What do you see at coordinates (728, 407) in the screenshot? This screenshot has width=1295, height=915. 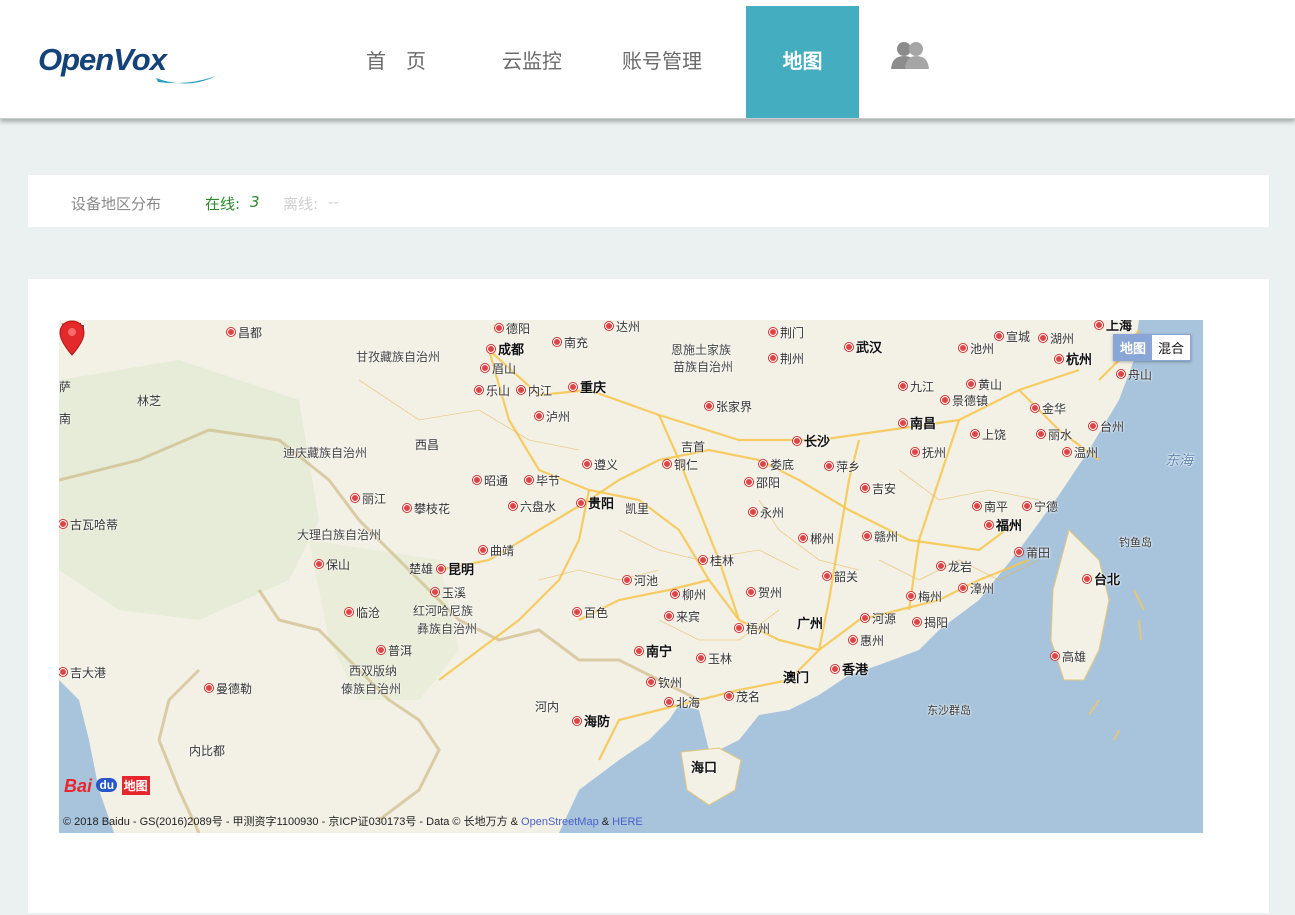 I see `map-label: 张家界` at bounding box center [728, 407].